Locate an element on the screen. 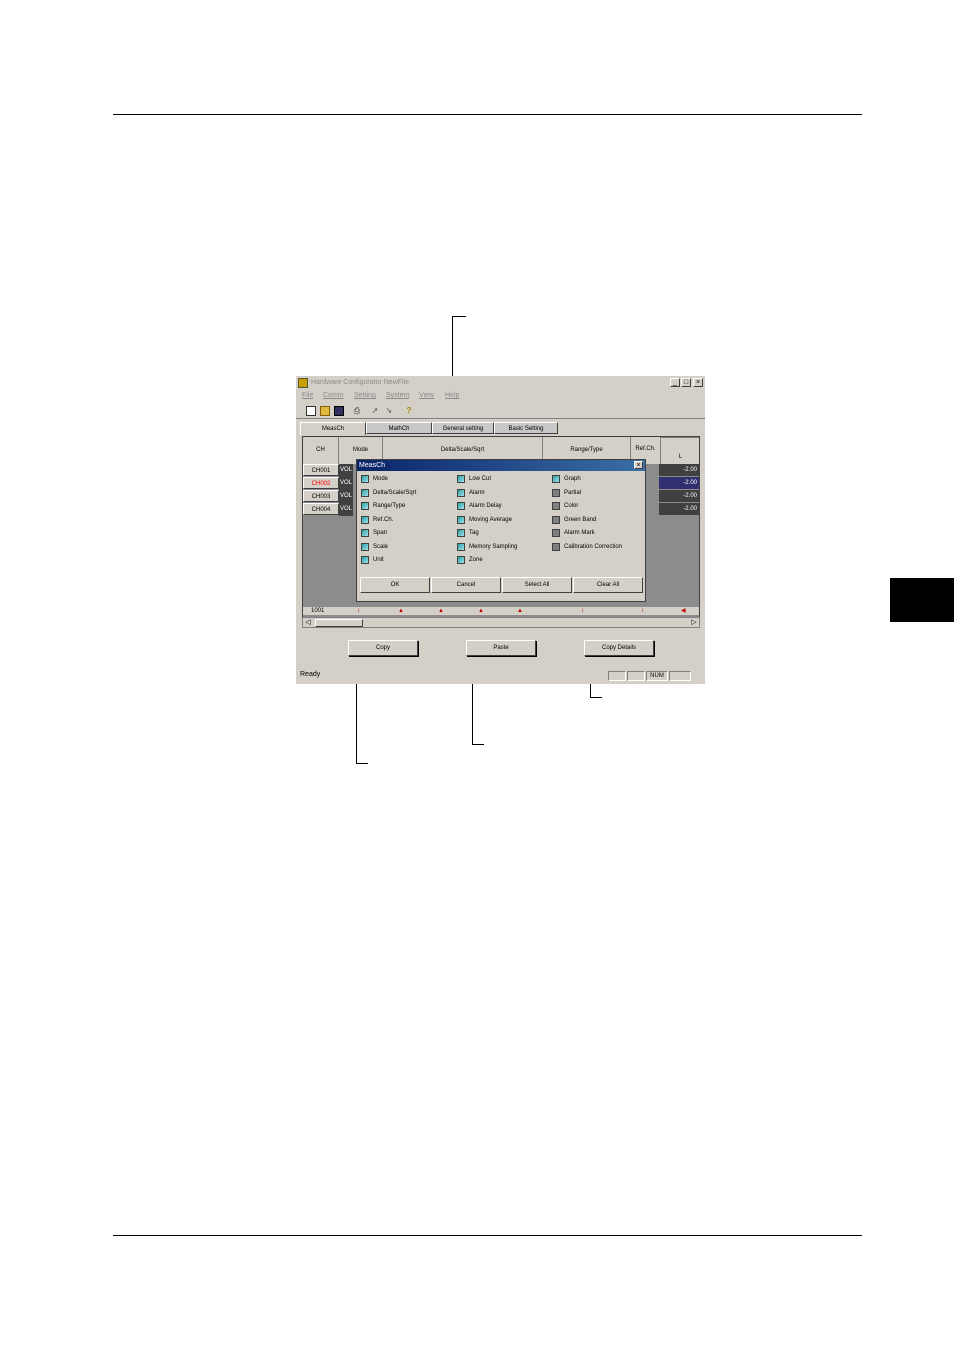  copy-button: Copy is located at coordinates (383, 648).